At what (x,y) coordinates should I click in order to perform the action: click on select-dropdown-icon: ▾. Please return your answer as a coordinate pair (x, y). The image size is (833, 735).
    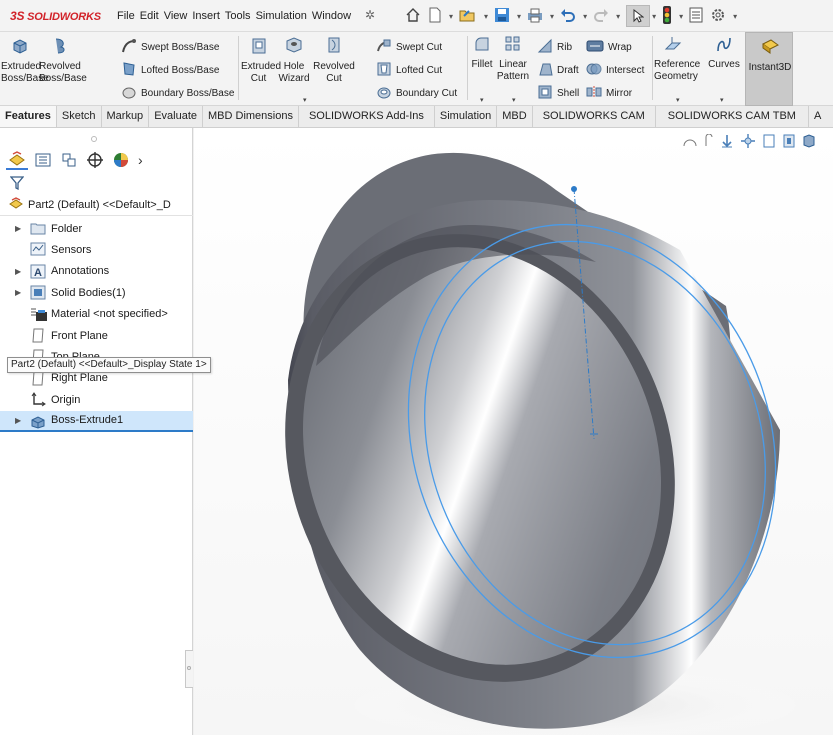
    Looking at the image, I should click on (654, 16).